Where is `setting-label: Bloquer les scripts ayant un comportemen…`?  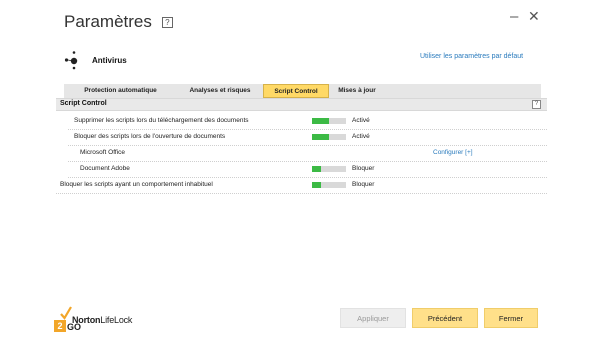
setting-label: Bloquer les scripts ayant un comportemen… is located at coordinates (136, 184).